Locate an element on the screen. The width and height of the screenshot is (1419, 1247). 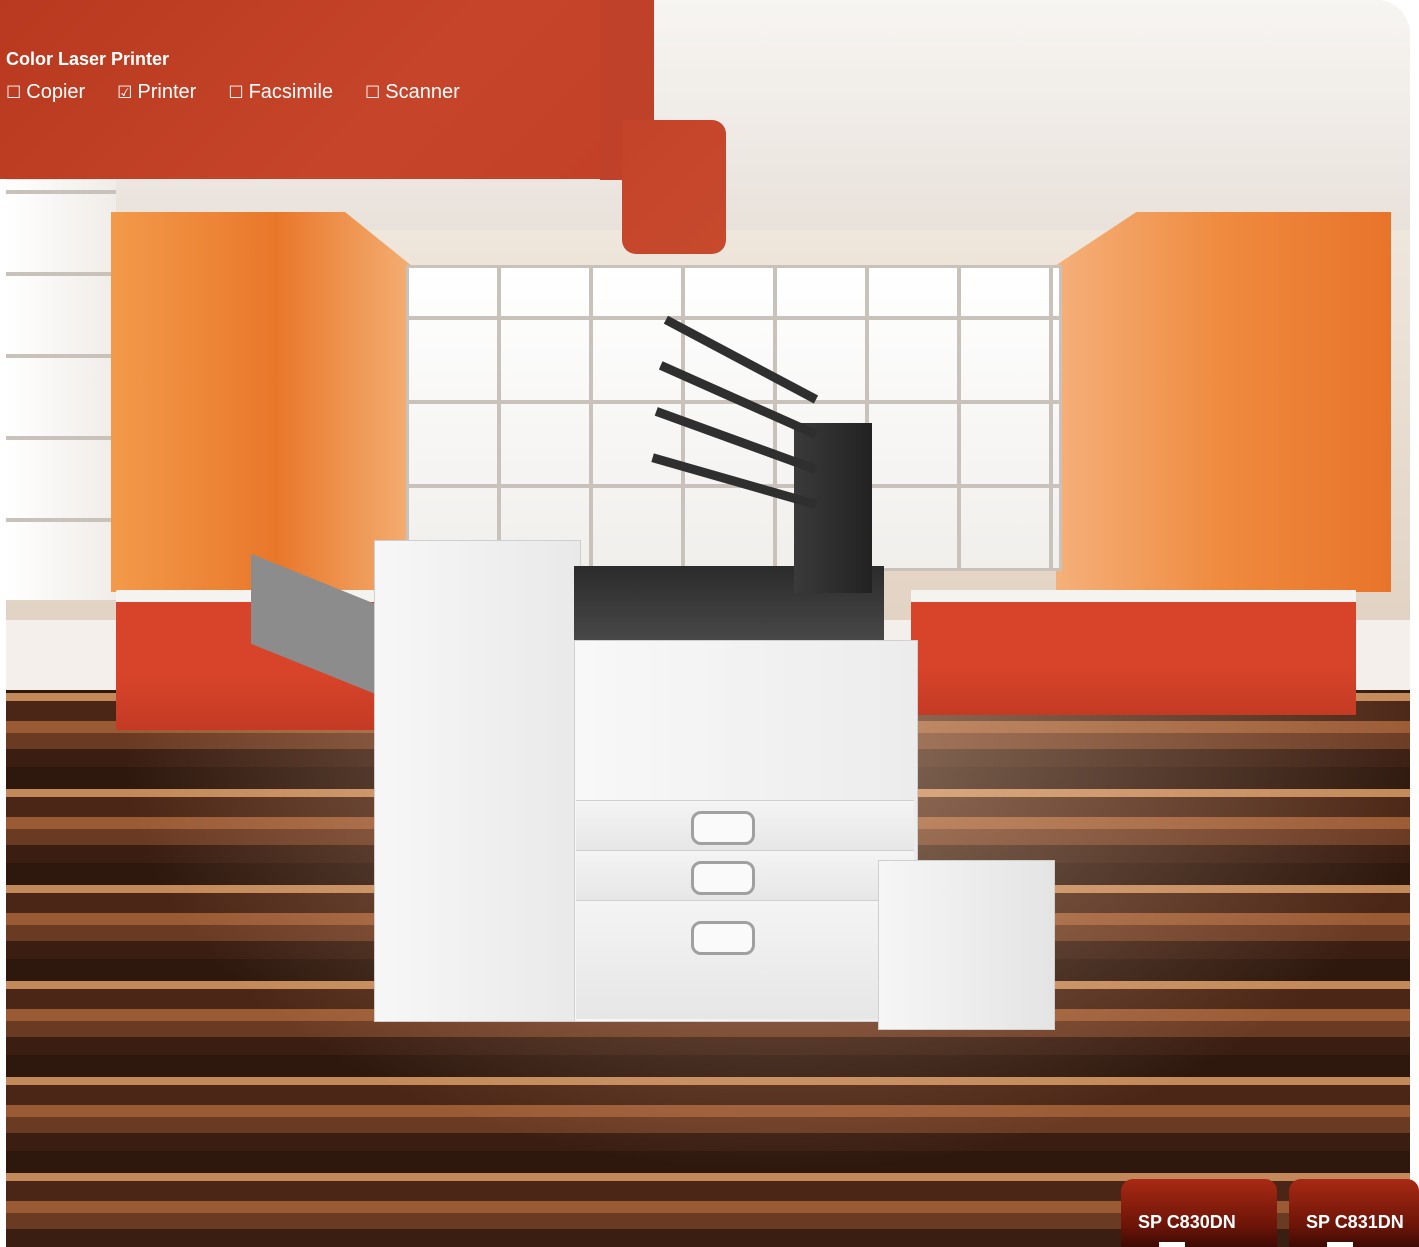
function-scanner: ☐ Scanner is located at coordinates (412, 92).